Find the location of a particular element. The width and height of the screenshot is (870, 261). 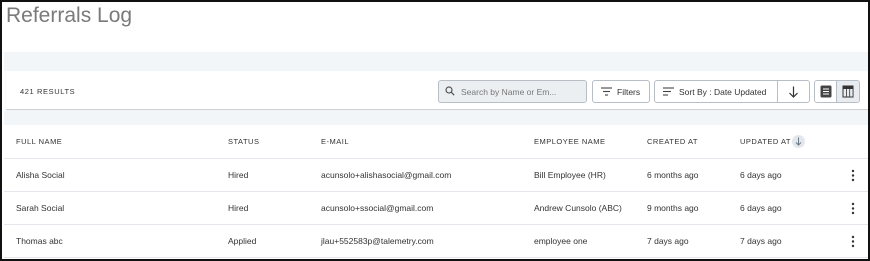

column-header-updated-at: UPDATED AT is located at coordinates (765, 141).